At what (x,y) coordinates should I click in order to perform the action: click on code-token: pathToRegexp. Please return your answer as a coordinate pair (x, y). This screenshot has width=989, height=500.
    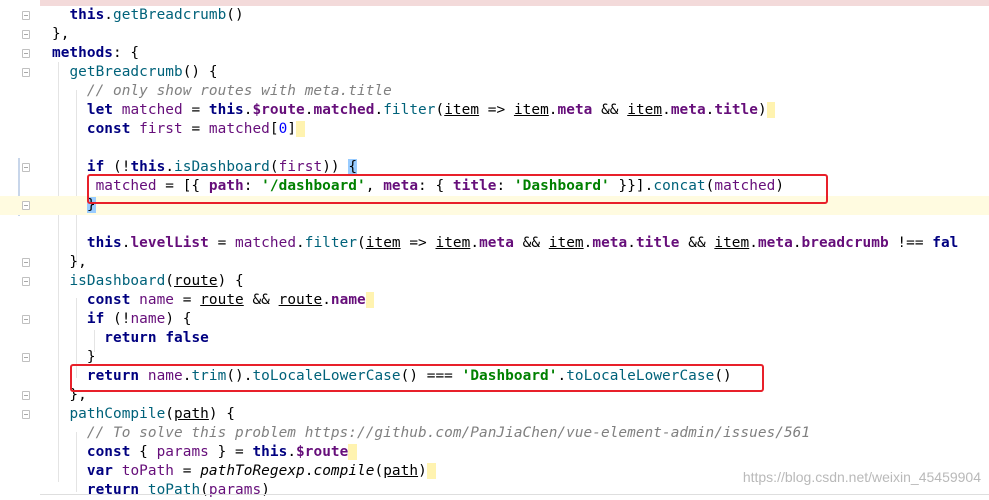
    Looking at the image, I should click on (252, 471).